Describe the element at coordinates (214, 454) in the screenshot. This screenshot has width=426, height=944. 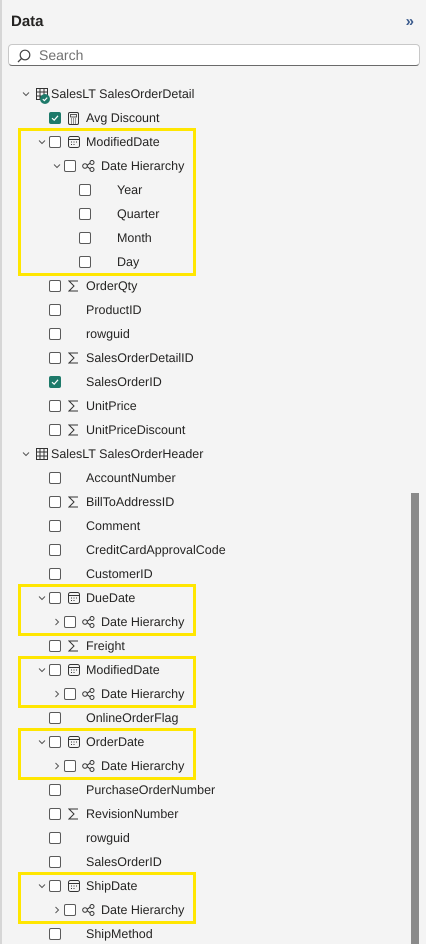
I see `table-row: SalesLT SalesOrderHeader` at that location.